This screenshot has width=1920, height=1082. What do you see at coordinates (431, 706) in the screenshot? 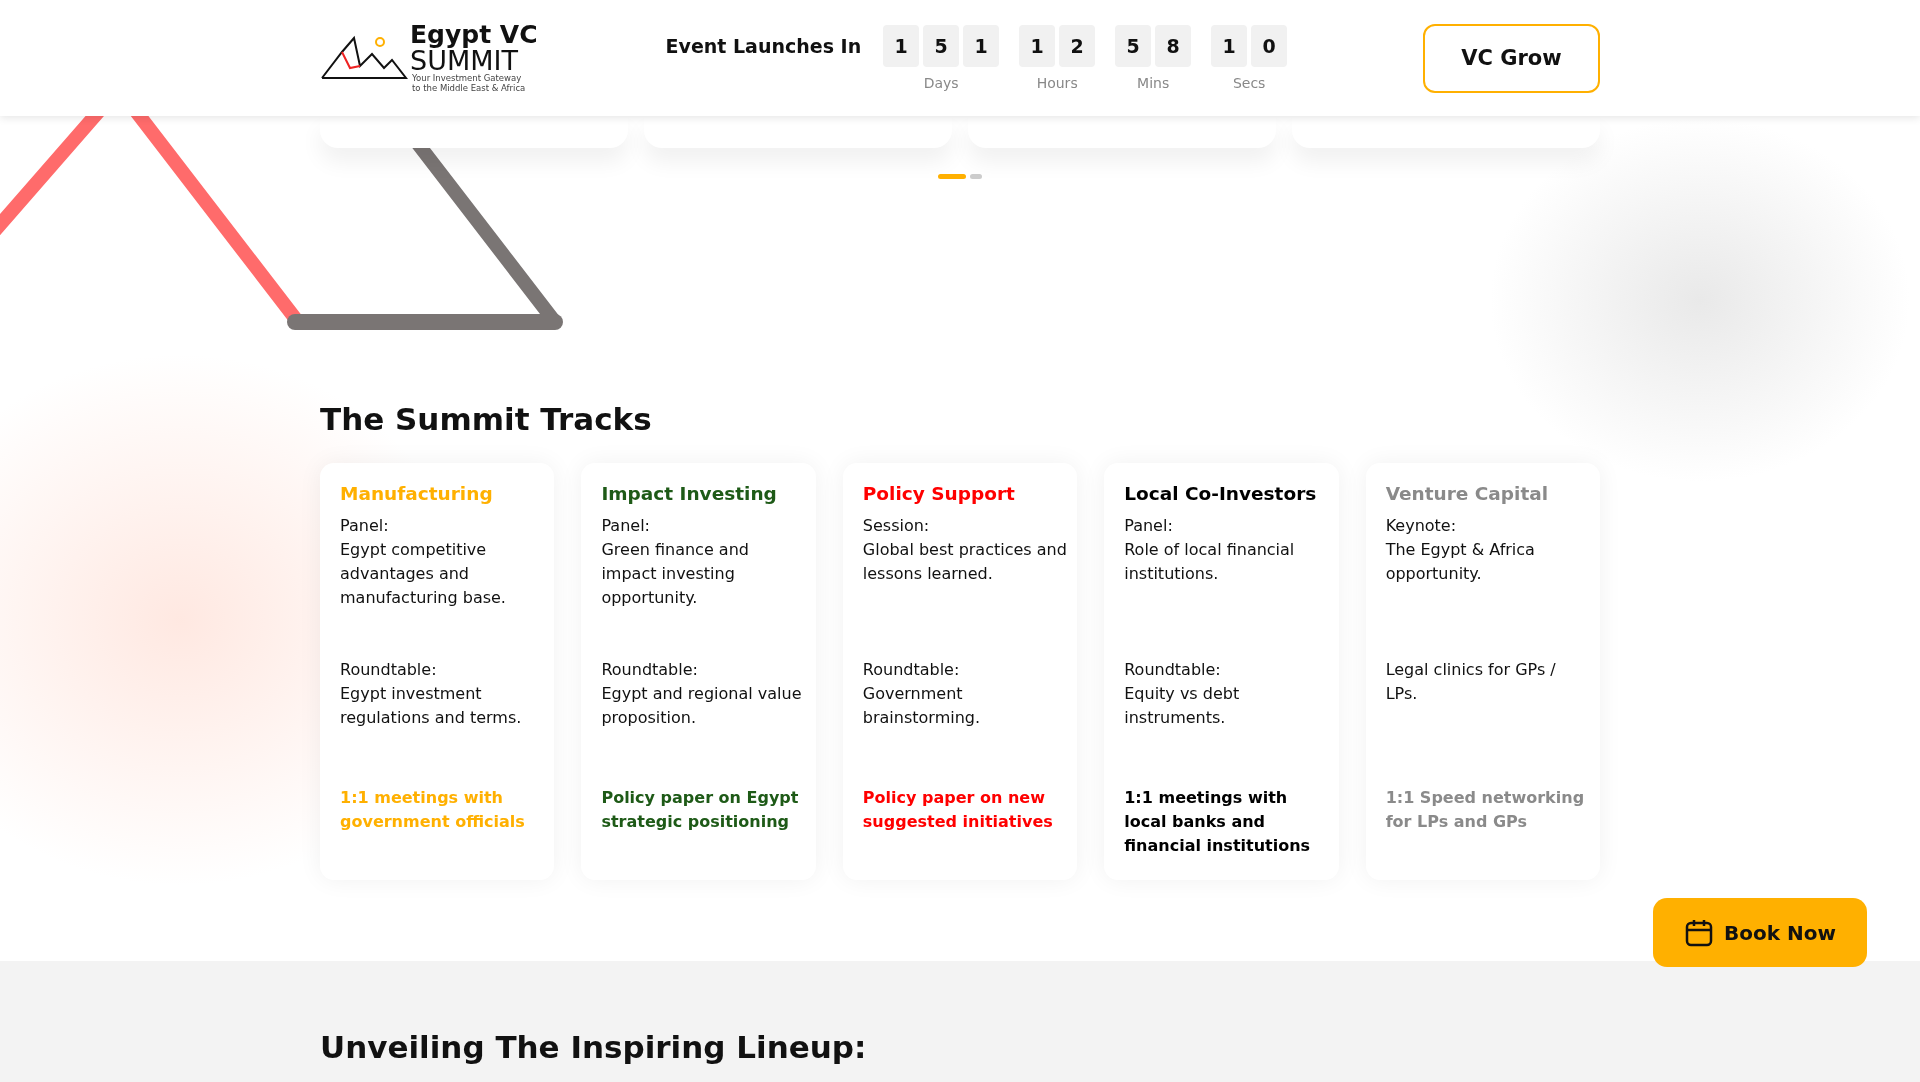
I see `session-description: Egypt investment regulations and terms.` at bounding box center [431, 706].